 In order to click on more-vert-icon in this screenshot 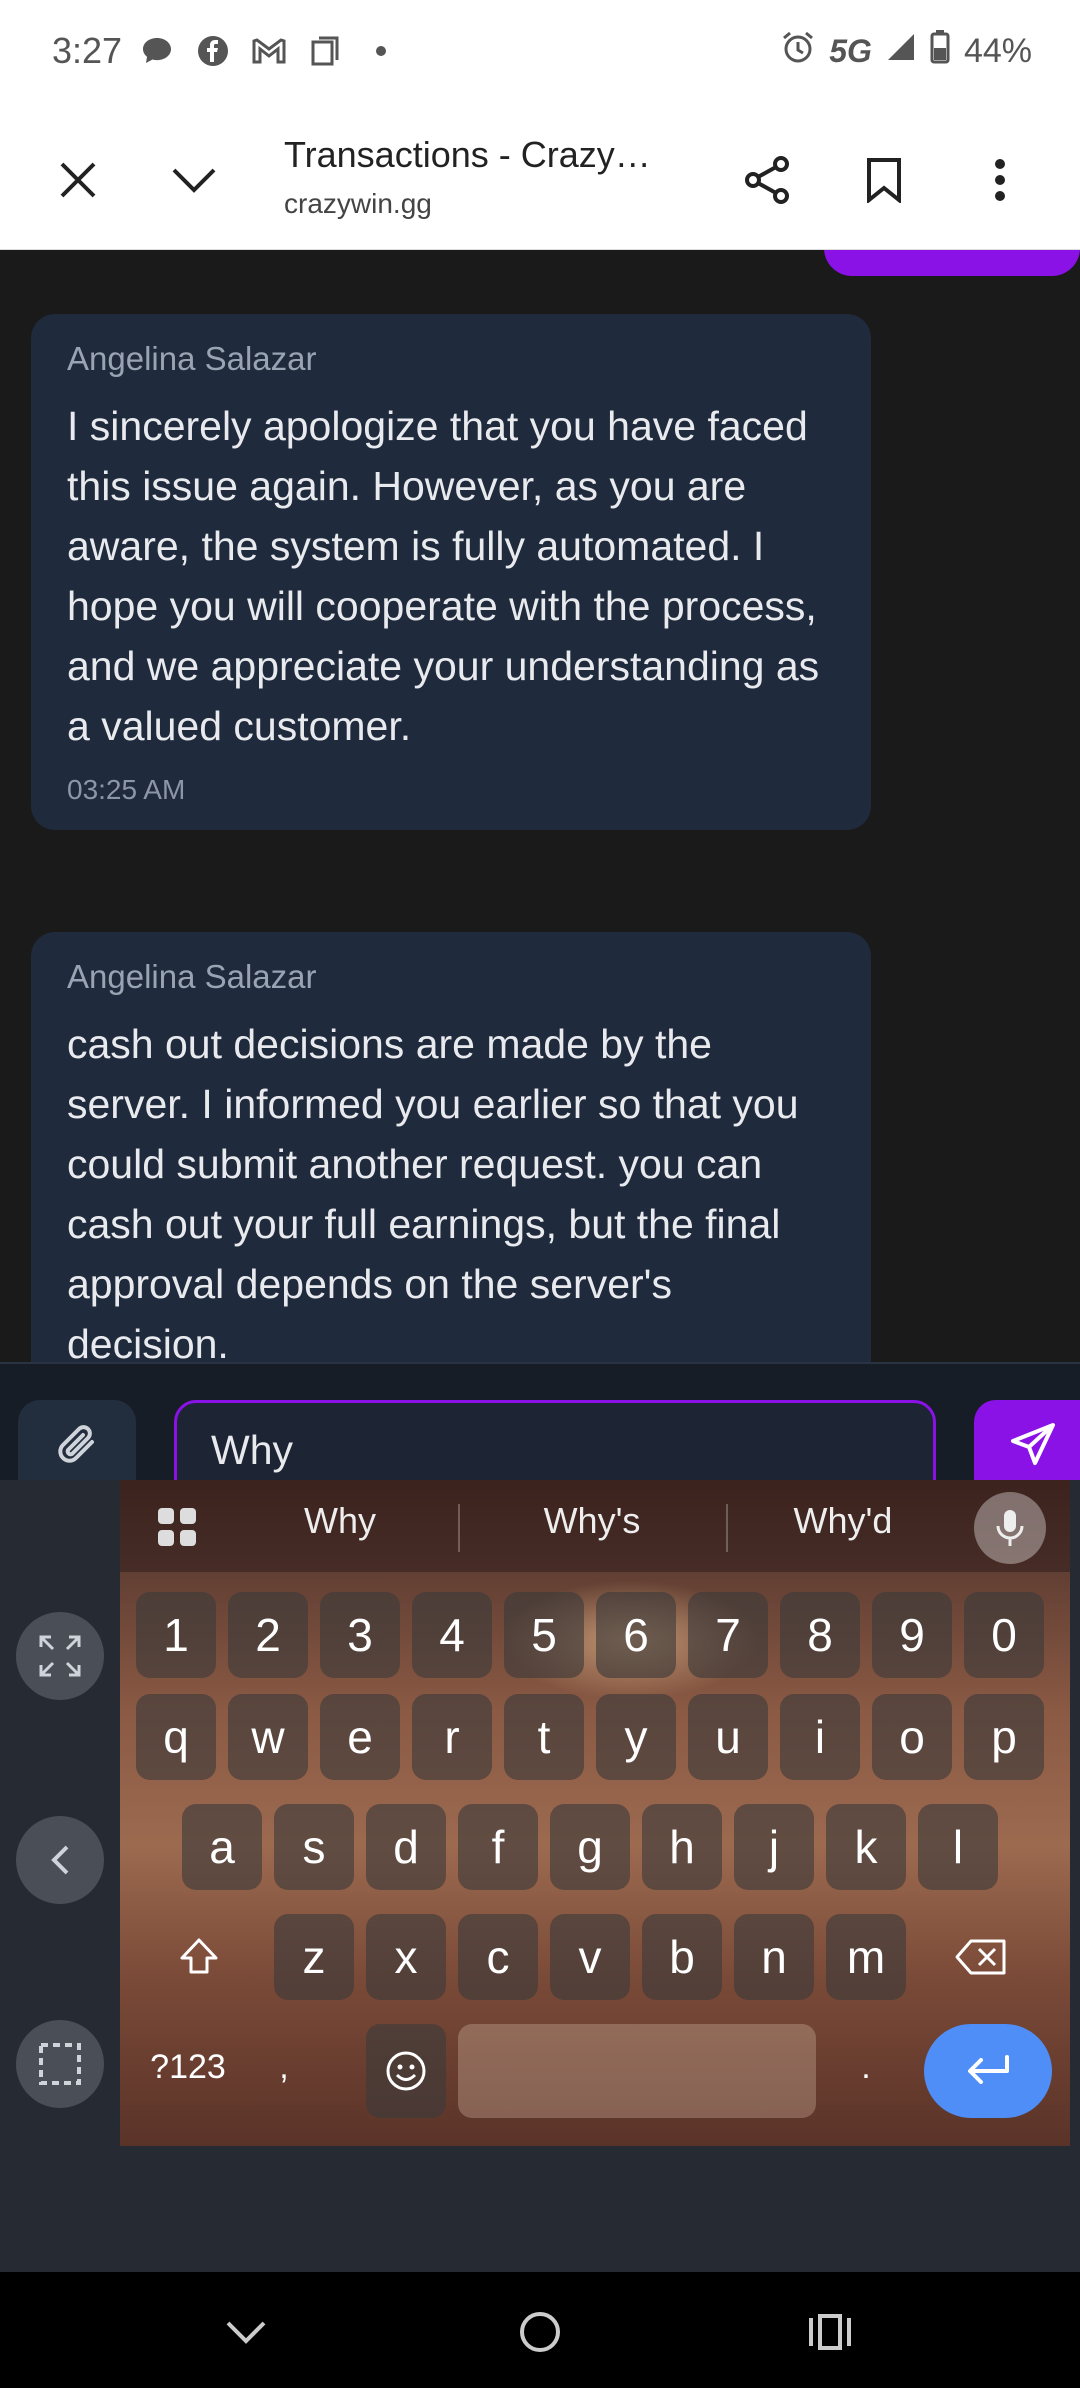, I will do `click(1000, 180)`.